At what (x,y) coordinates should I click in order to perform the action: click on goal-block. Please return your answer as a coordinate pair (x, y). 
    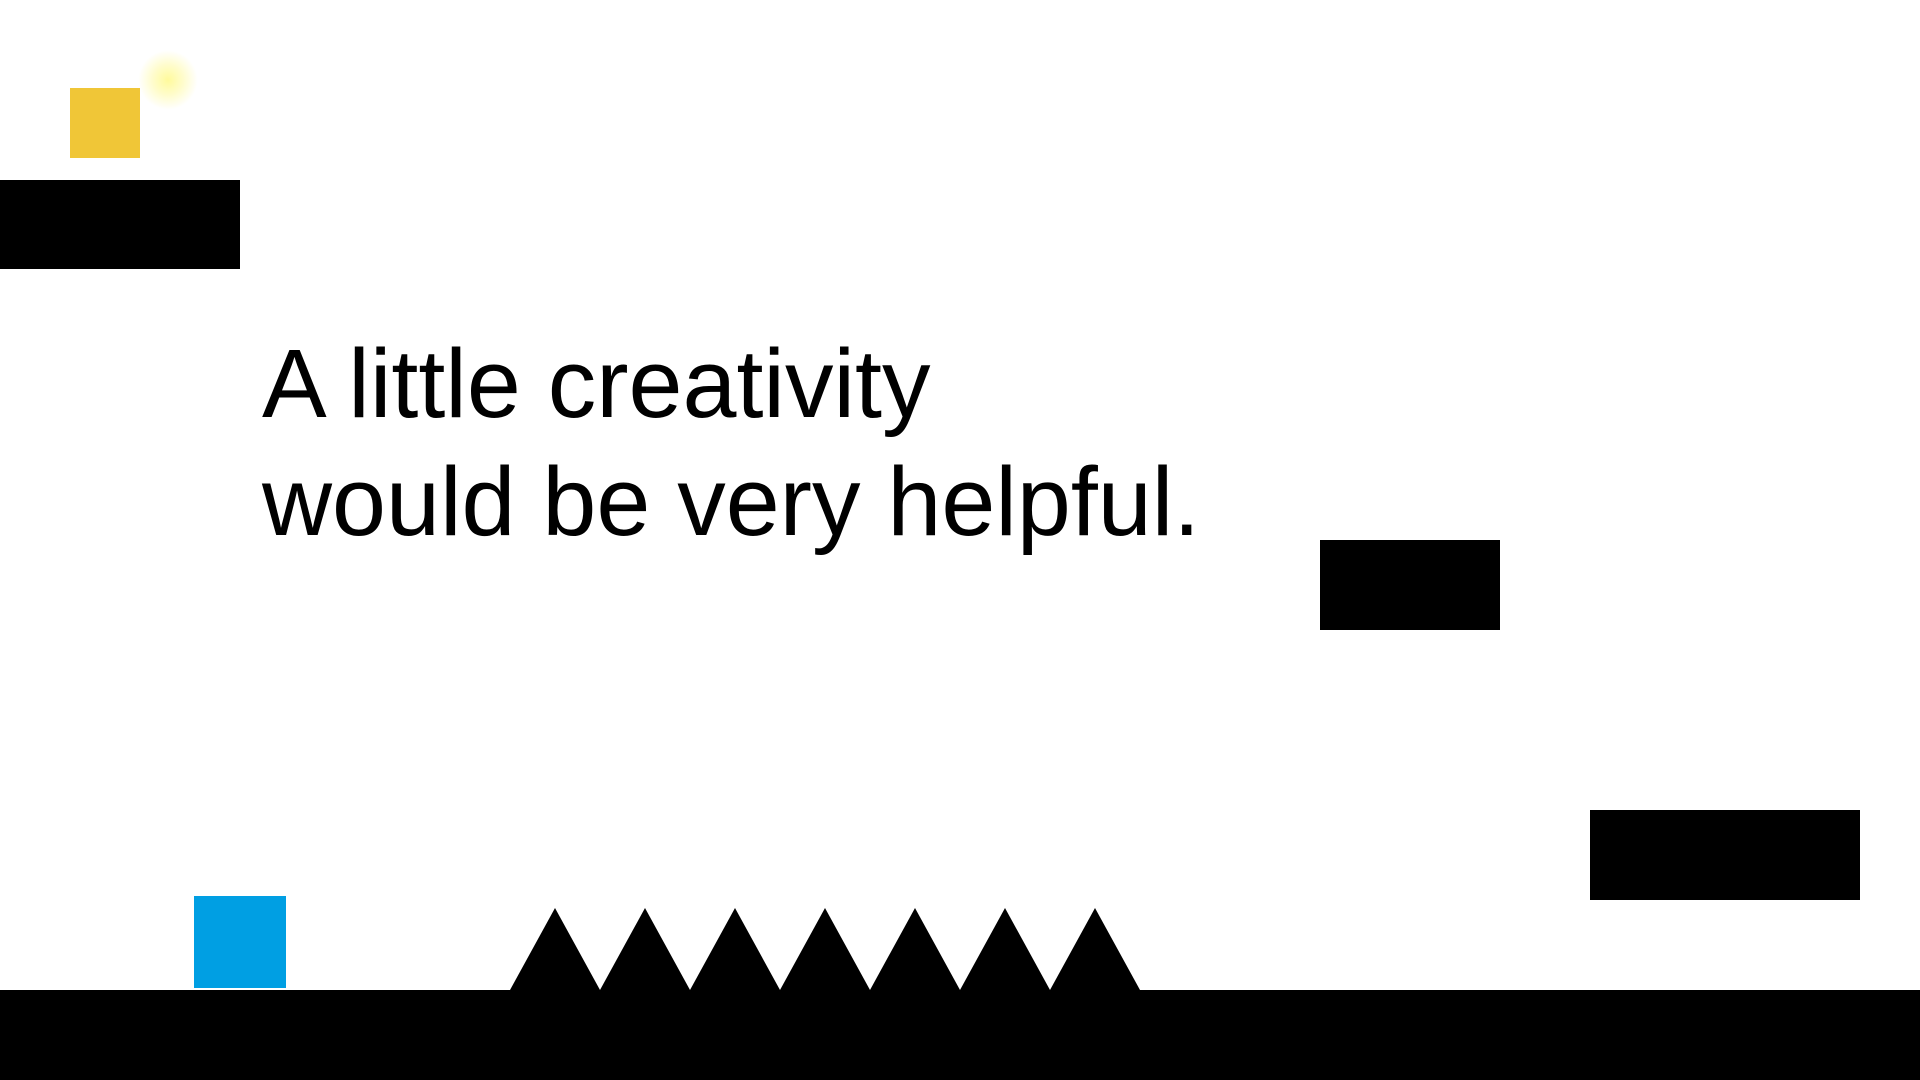
    Looking at the image, I should click on (105, 123).